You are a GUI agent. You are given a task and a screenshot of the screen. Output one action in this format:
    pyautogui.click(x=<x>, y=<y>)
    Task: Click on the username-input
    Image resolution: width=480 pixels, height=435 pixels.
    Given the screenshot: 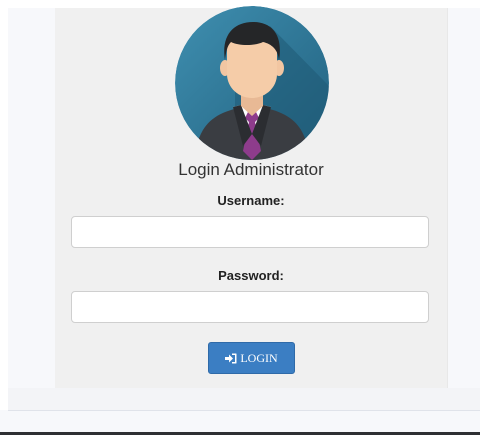 What is the action you would take?
    pyautogui.click(x=250, y=232)
    